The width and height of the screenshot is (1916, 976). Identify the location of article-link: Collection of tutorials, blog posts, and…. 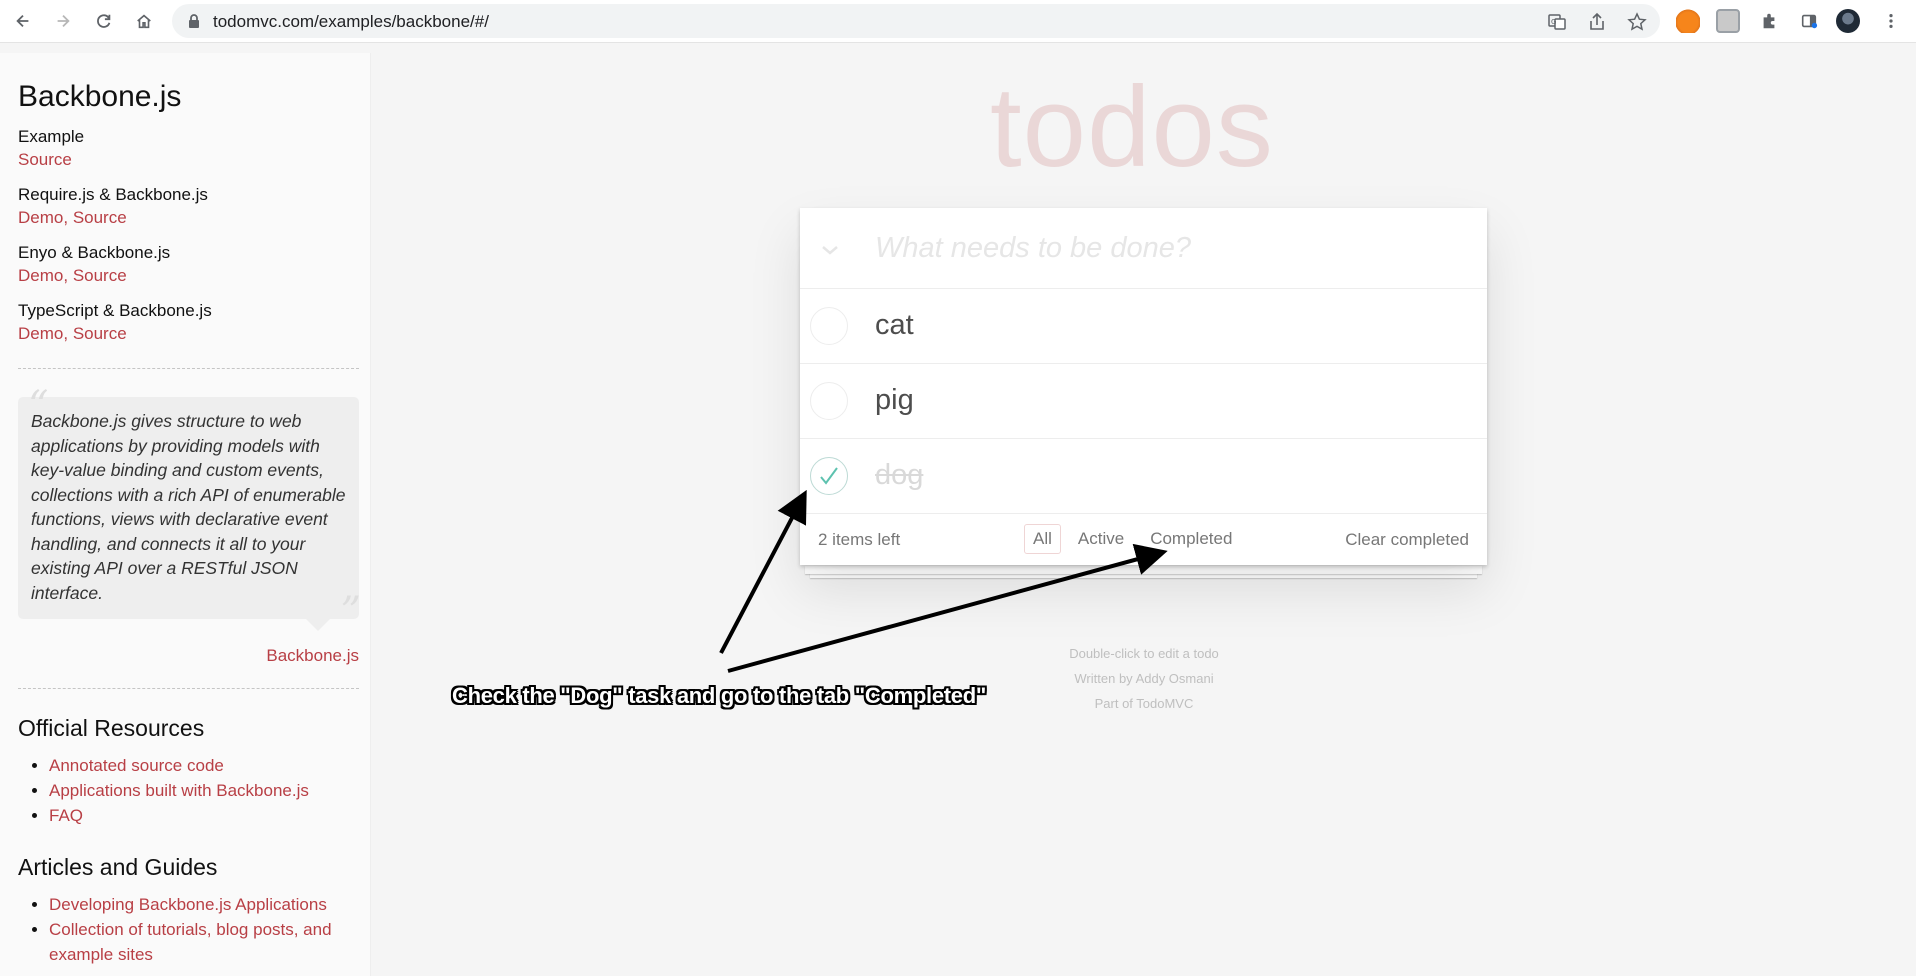
(190, 942).